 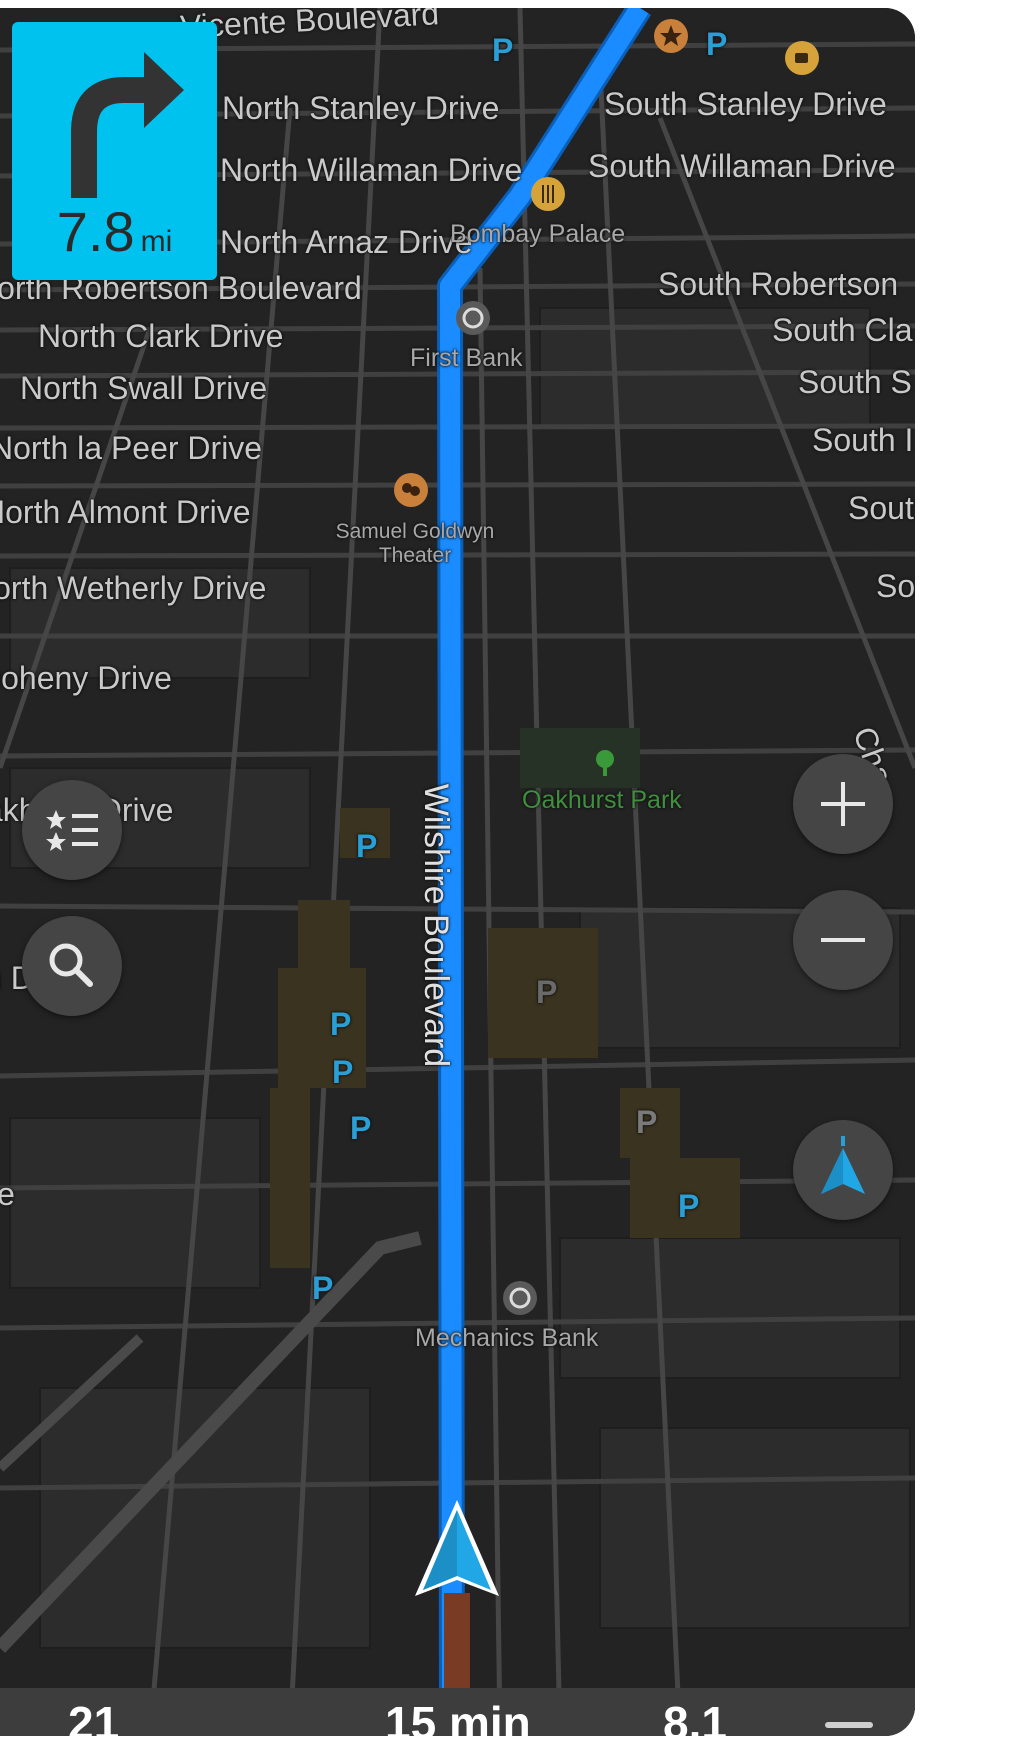 I want to click on route-street-label: Wilshire Boulevard, so click(x=436, y=925).